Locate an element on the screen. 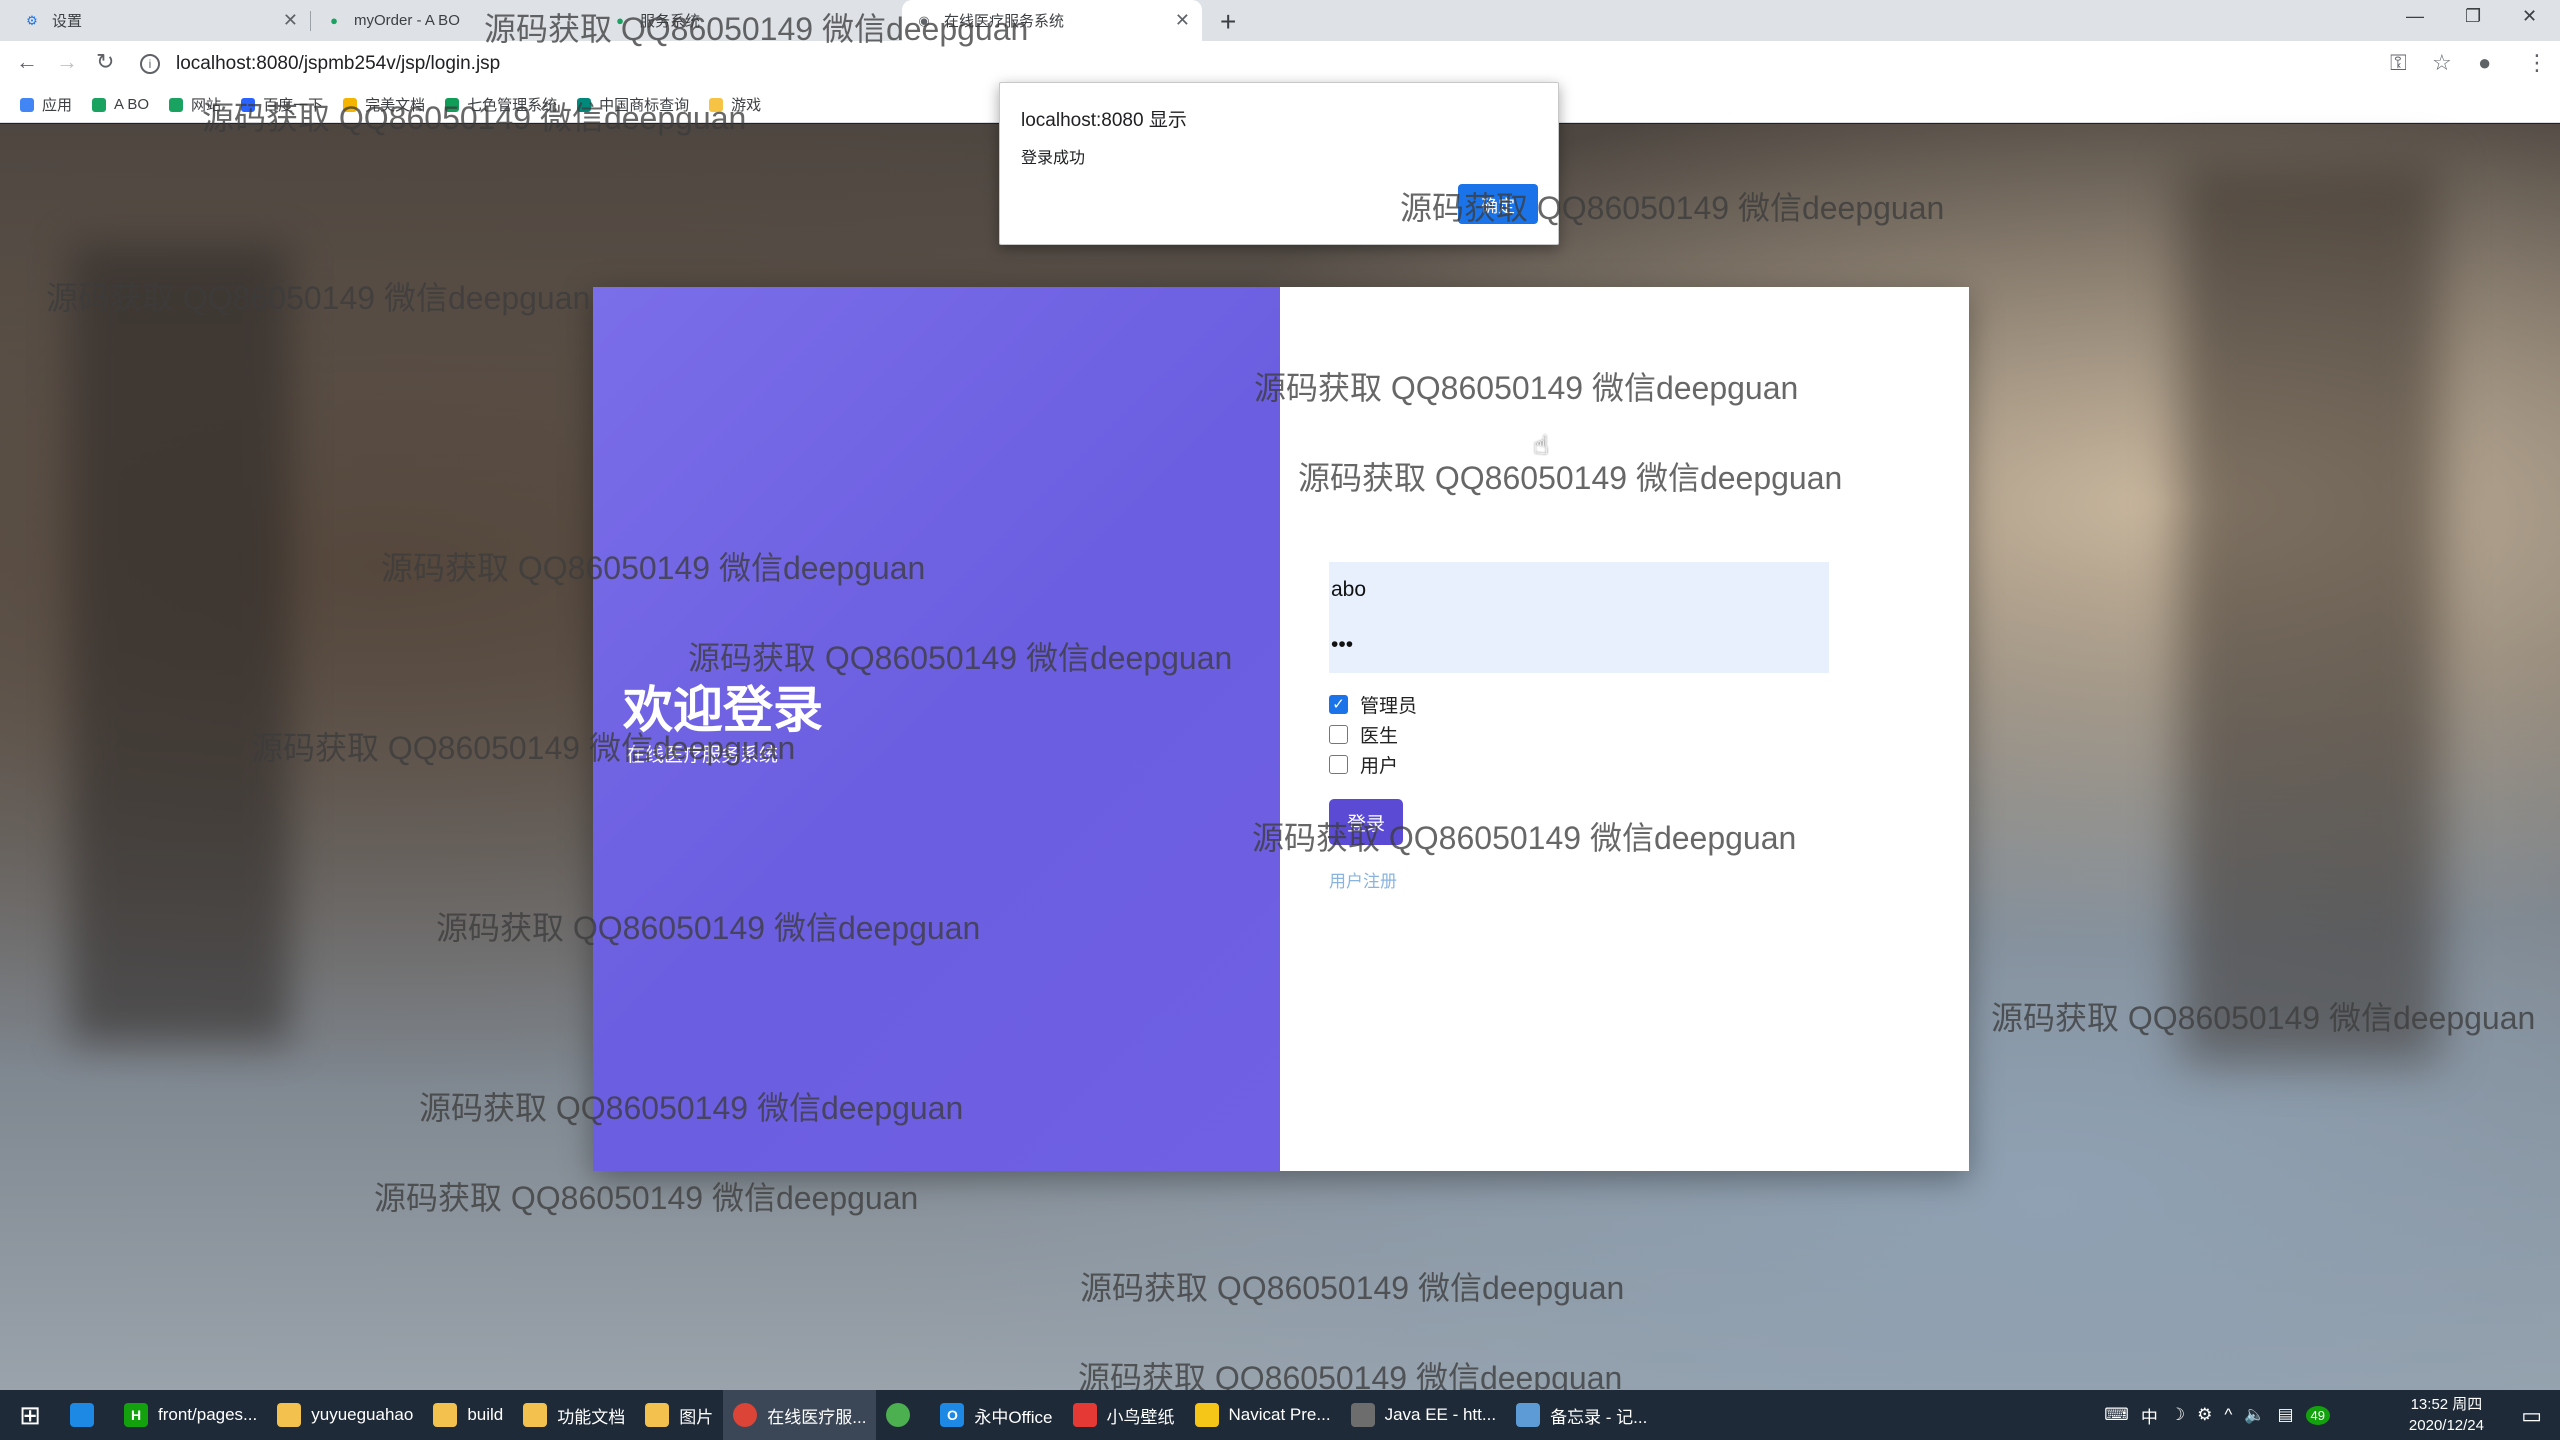 The height and width of the screenshot is (1440, 2560). taskbar-item: 功能文档 is located at coordinates (574, 1415).